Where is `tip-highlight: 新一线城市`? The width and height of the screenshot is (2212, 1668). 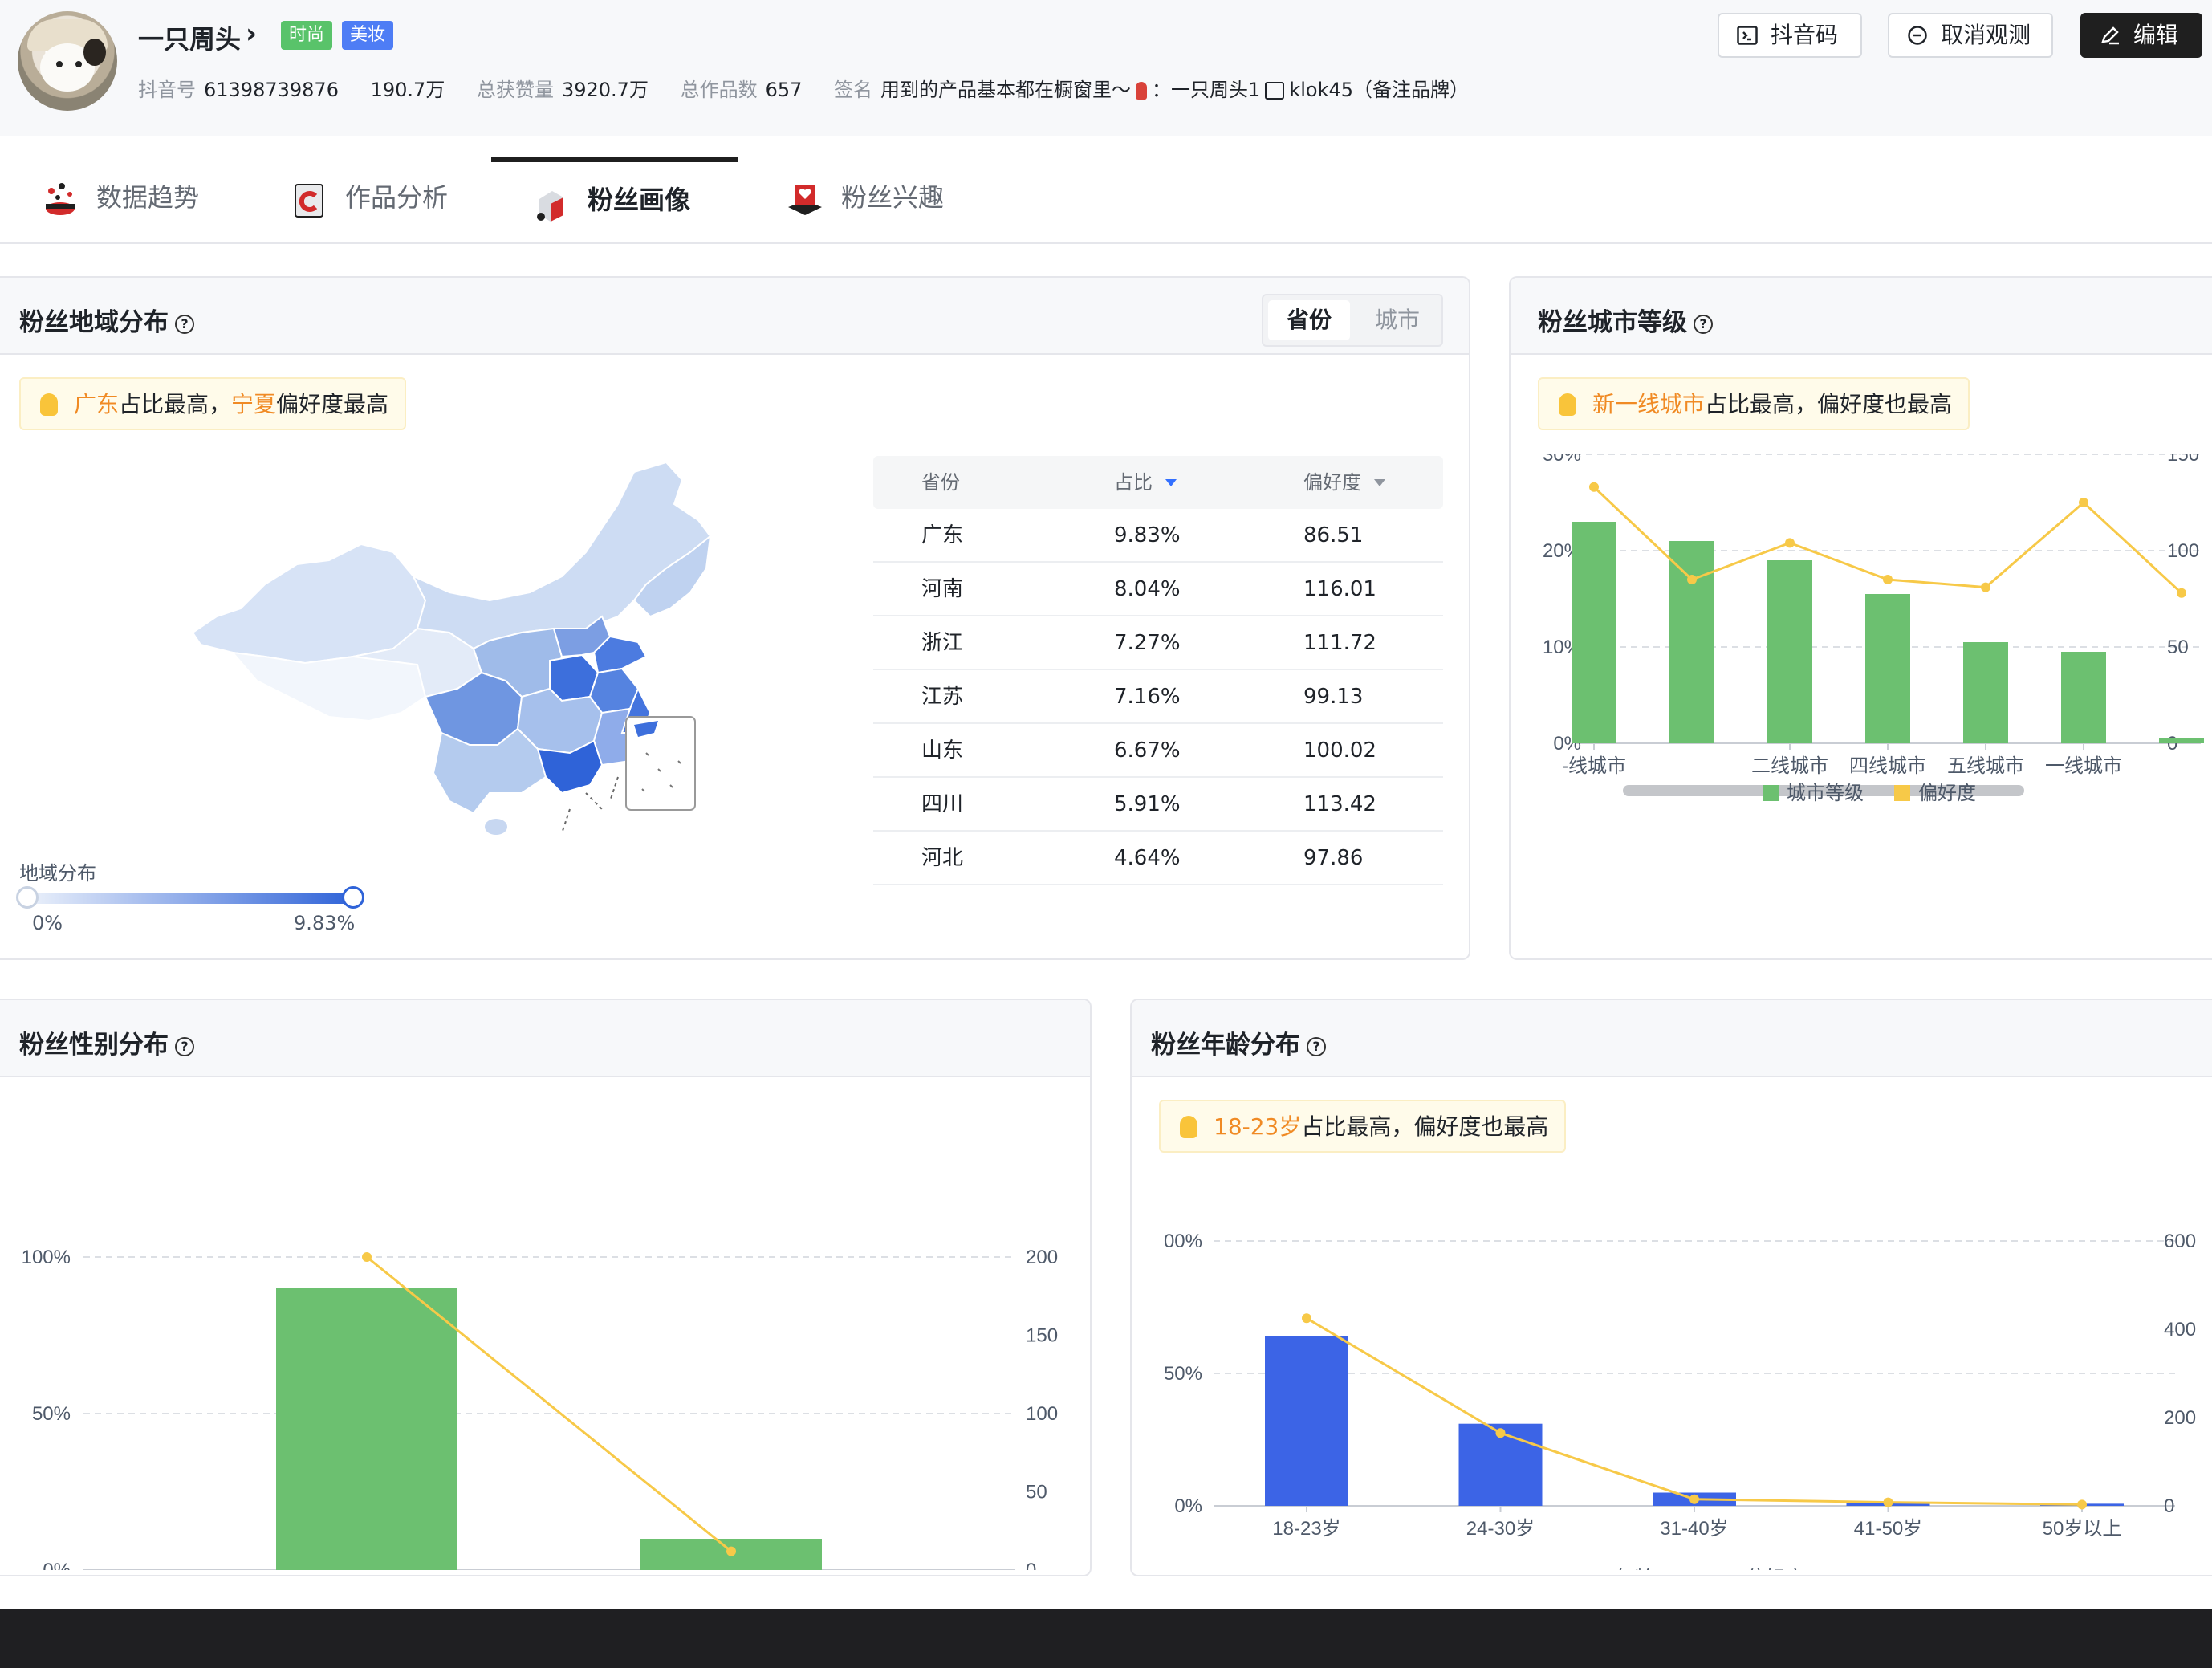 tip-highlight: 新一线城市 is located at coordinates (1649, 404).